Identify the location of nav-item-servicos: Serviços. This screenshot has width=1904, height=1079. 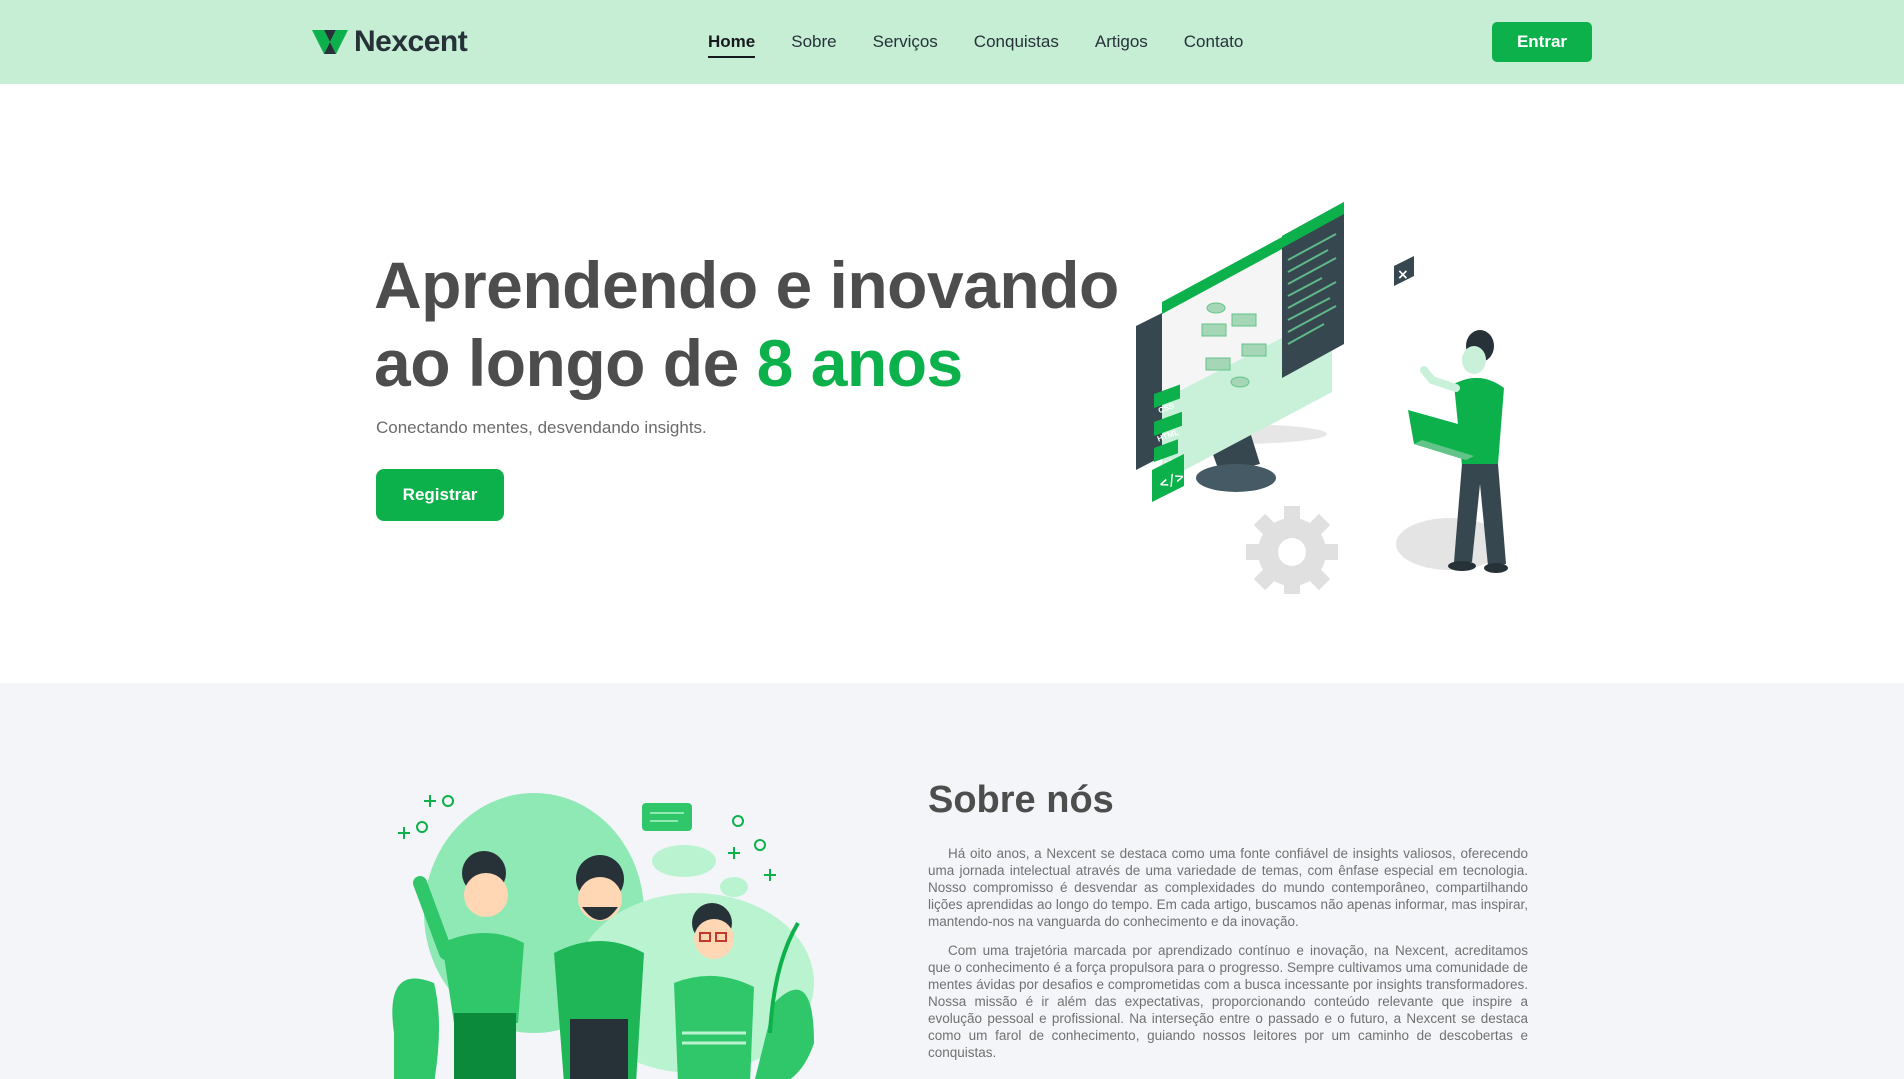
(905, 44).